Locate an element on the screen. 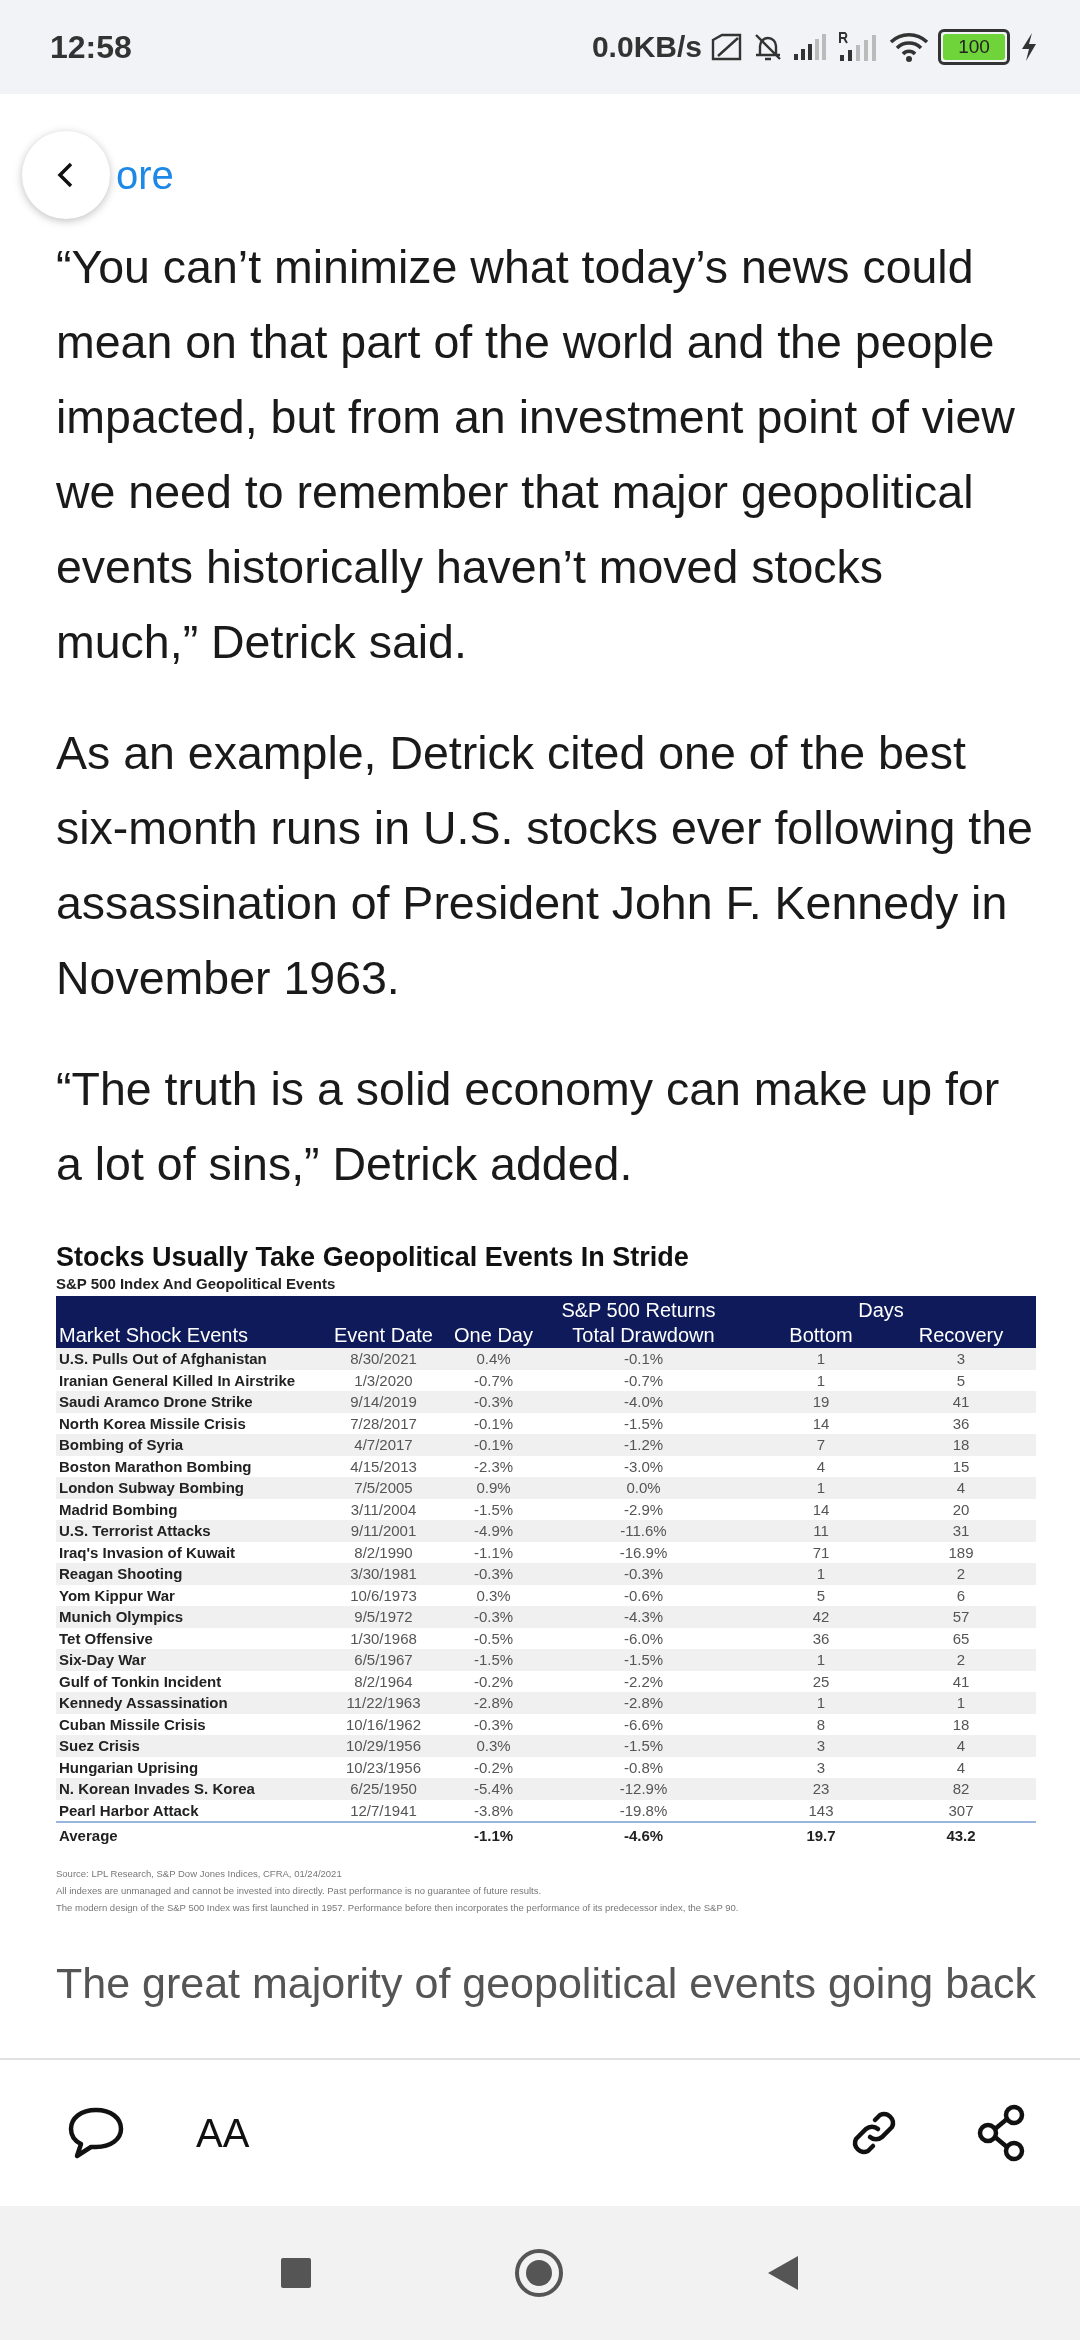 The width and height of the screenshot is (1080, 2340). table-cell-text: Suez Crisis is located at coordinates (99, 1746).